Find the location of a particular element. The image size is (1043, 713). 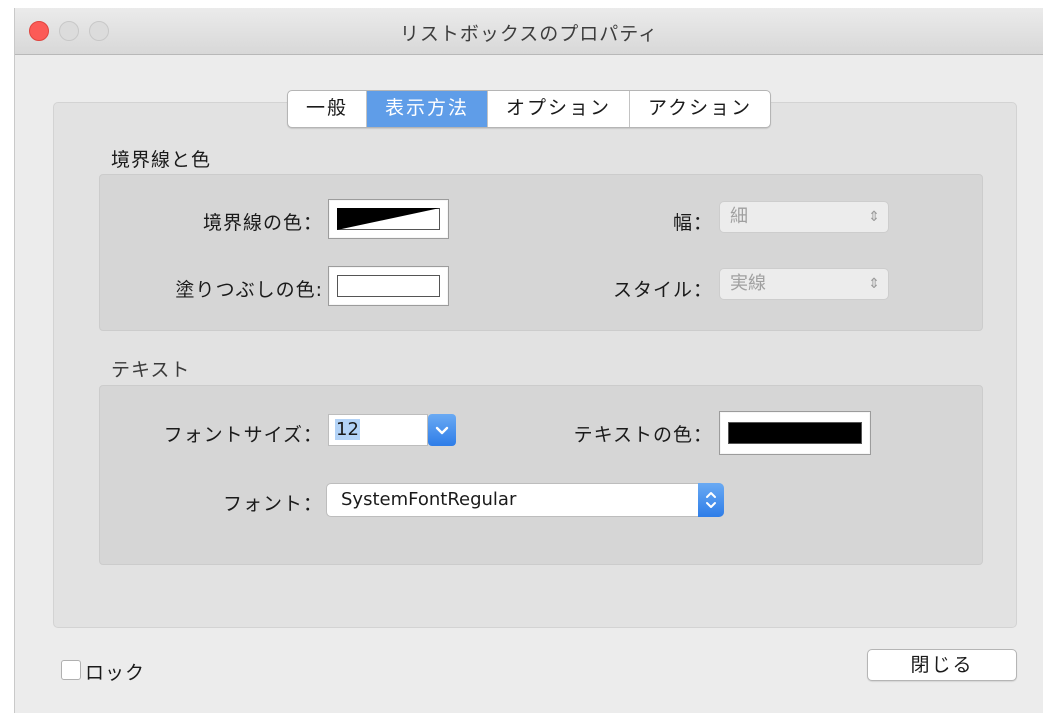

font-popup-arrows-button is located at coordinates (711, 500).